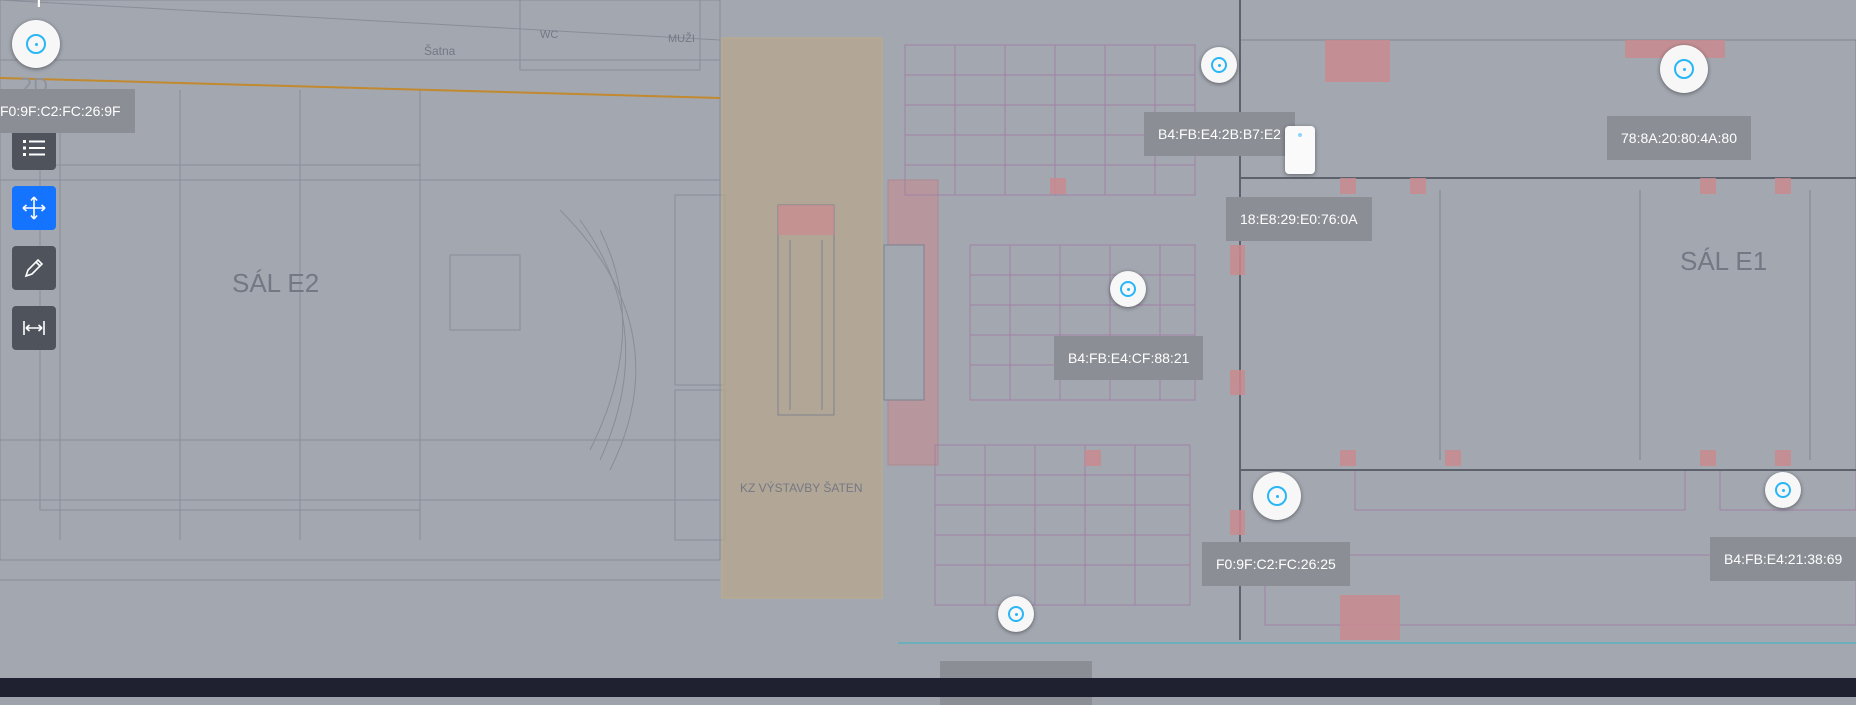 Image resolution: width=1856 pixels, height=705 pixels. I want to click on bottom-bar, so click(928, 687).